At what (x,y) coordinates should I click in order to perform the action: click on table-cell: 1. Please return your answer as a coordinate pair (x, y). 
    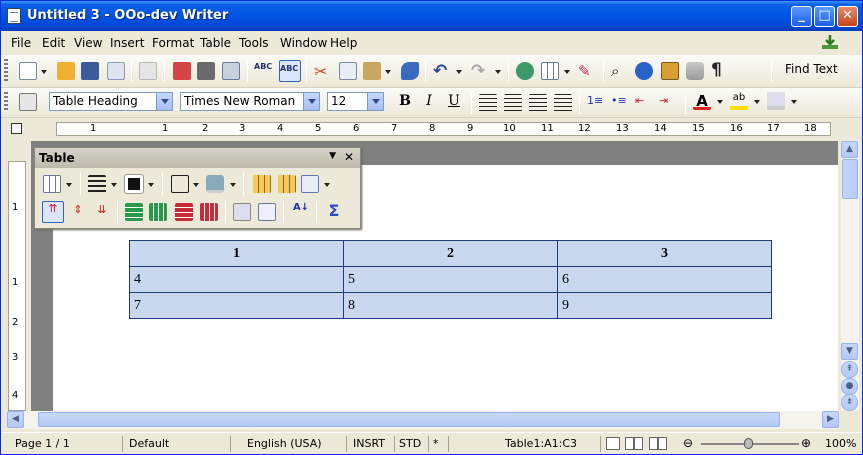
    Looking at the image, I should click on (236, 253).